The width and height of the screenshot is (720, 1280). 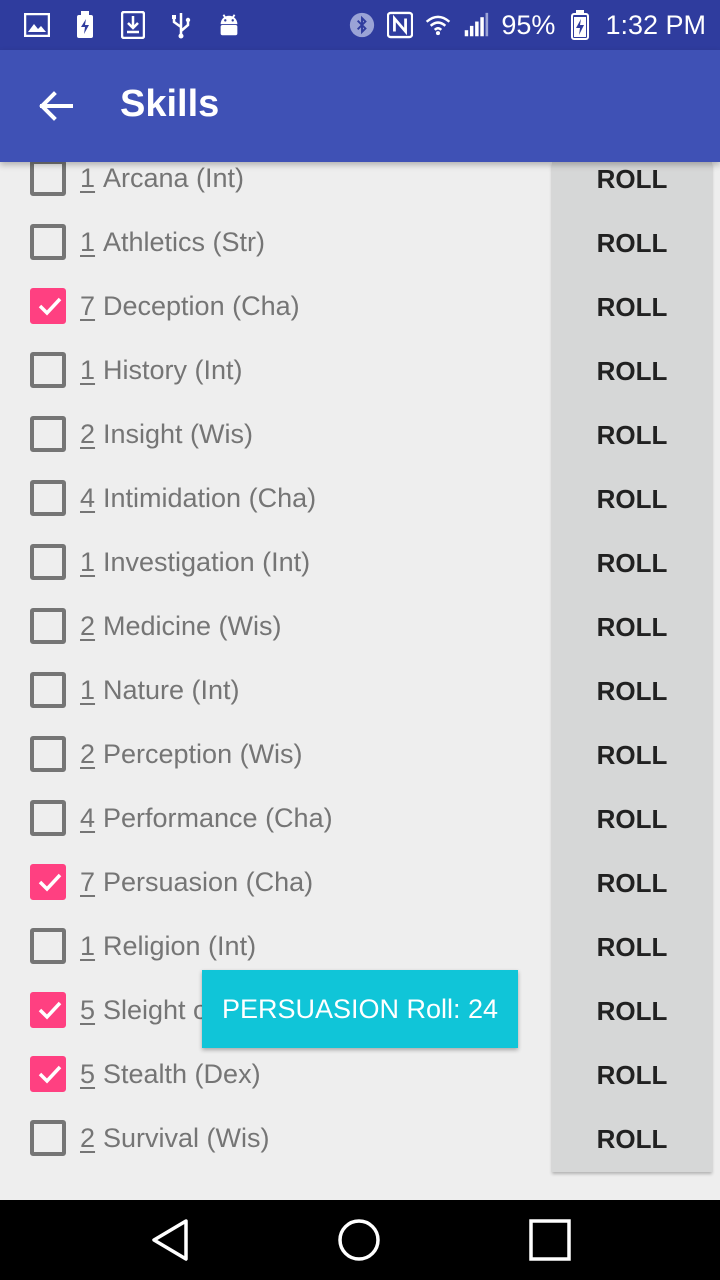 I want to click on skill-label: Performance (Cha), so click(x=218, y=818).